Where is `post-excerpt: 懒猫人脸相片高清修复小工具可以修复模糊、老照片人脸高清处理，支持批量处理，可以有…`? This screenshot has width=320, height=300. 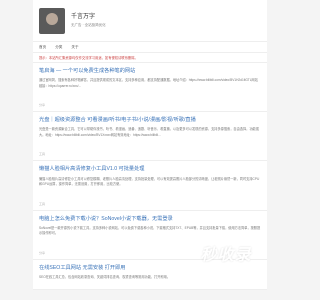
post-excerpt: 懒猫人脸相片高清修复小工具可以修复模糊、老照片人脸高清处理，支持批量处理，可以有… is located at coordinates (149, 181).